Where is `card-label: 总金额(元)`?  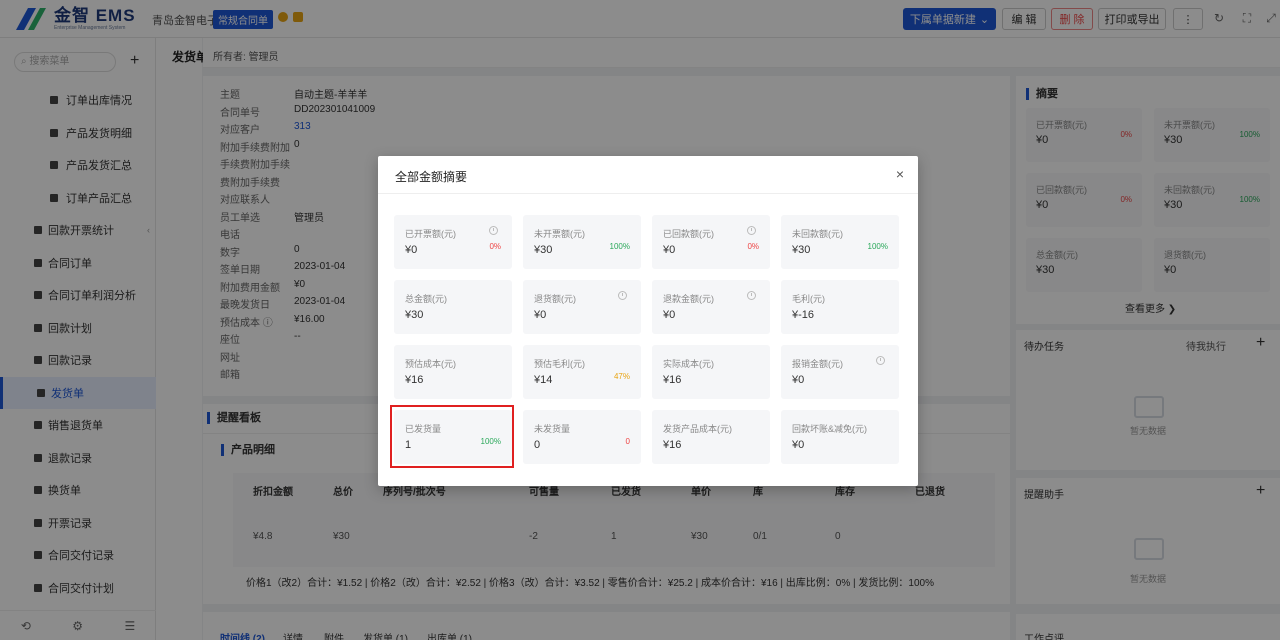
card-label: 总金额(元) is located at coordinates (426, 299).